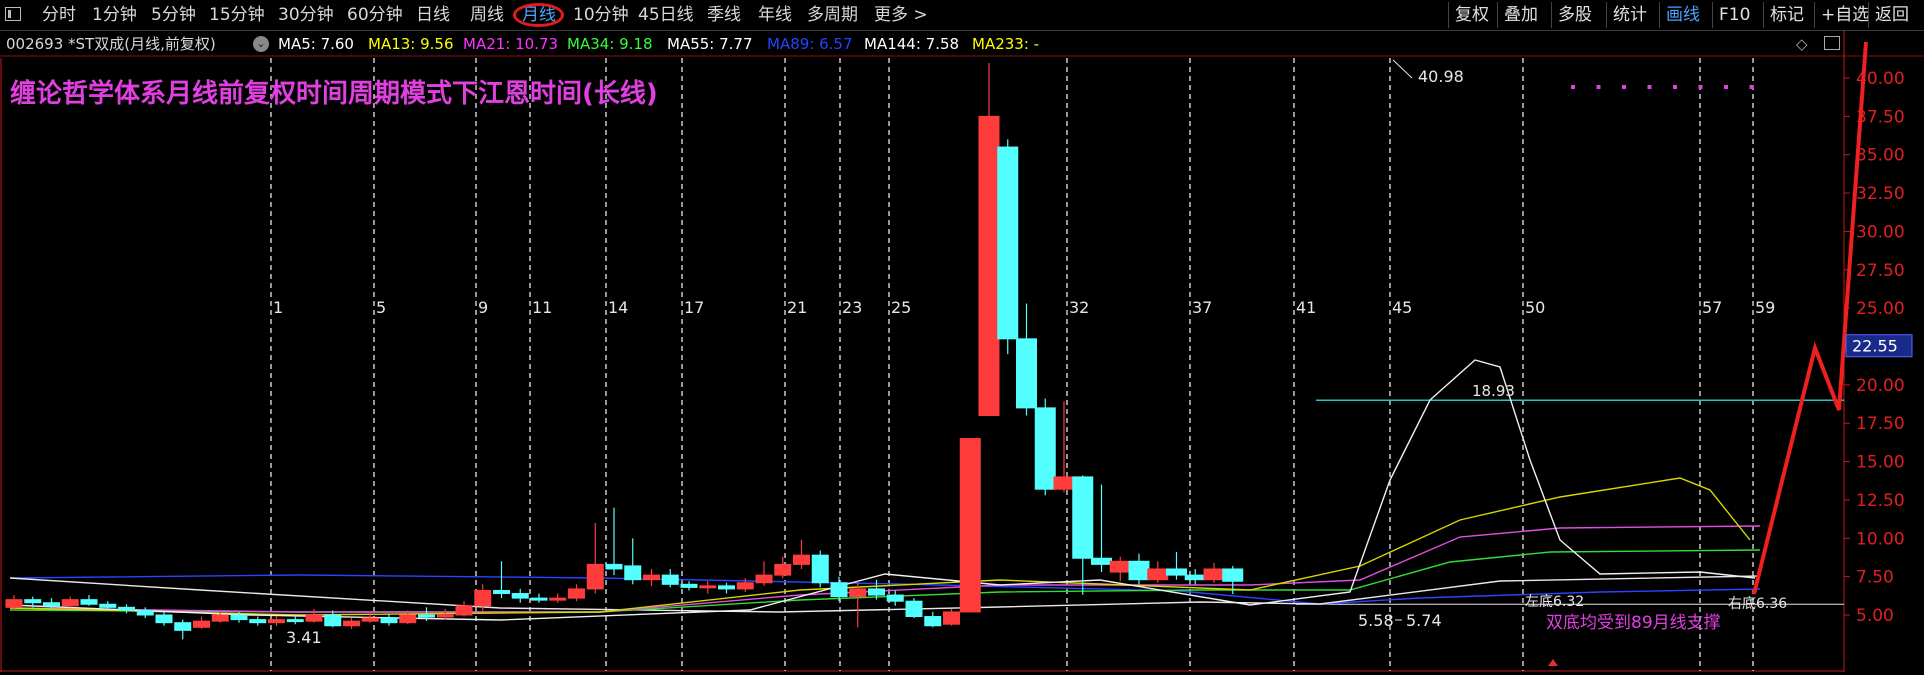 The image size is (1924, 675). I want to click on right-bottom-label: 右底6.36, so click(1757, 604).